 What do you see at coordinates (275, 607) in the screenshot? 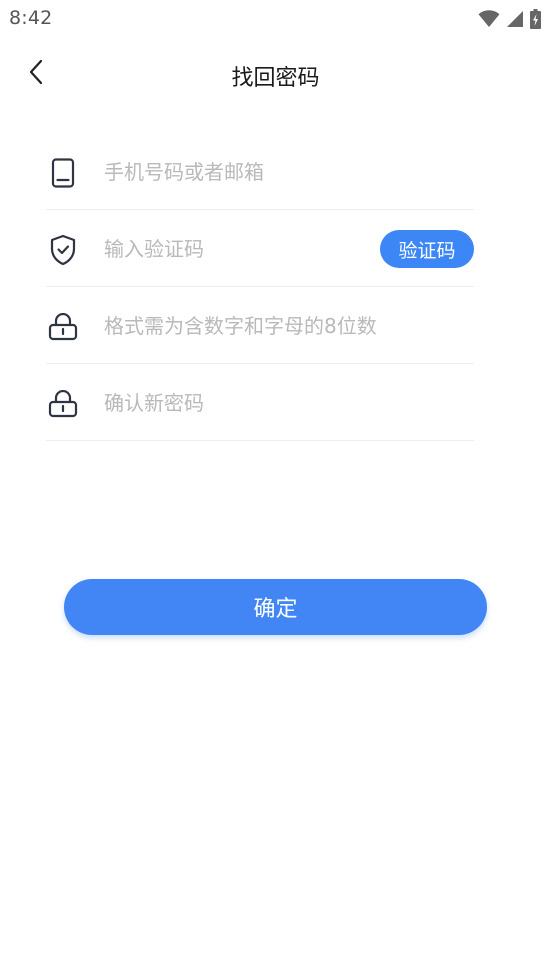
I see `confirm-button: 确定` at bounding box center [275, 607].